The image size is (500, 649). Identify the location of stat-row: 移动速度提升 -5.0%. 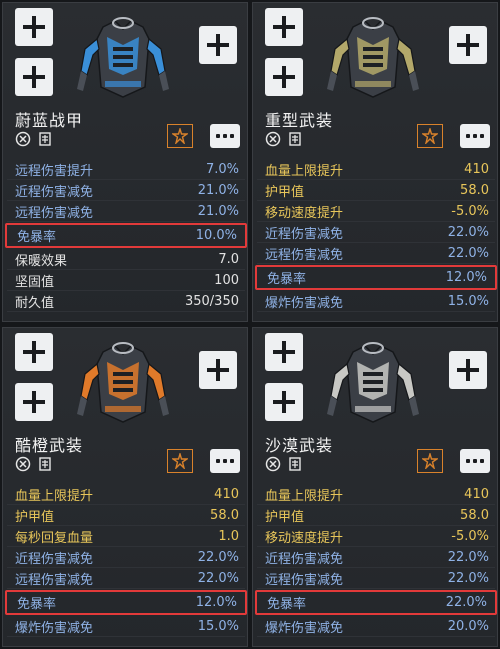
(376, 211).